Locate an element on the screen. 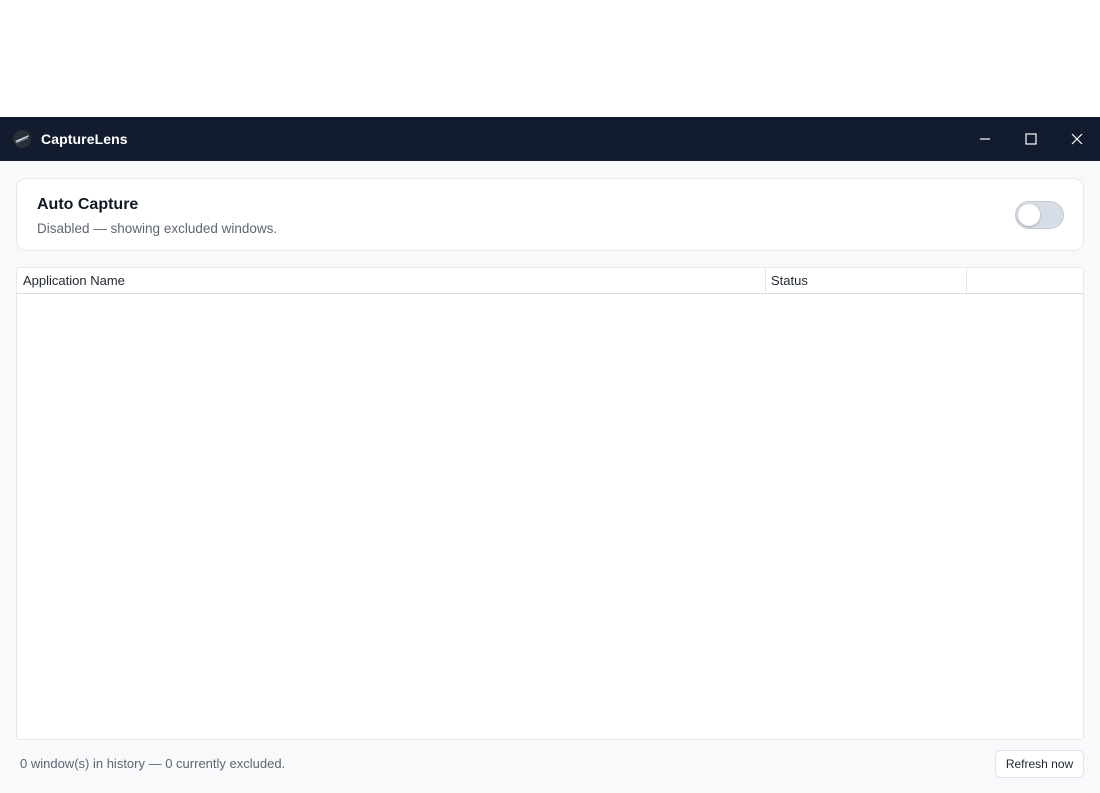 This screenshot has width=1100, height=793. maximize-icon is located at coordinates (1031, 139).